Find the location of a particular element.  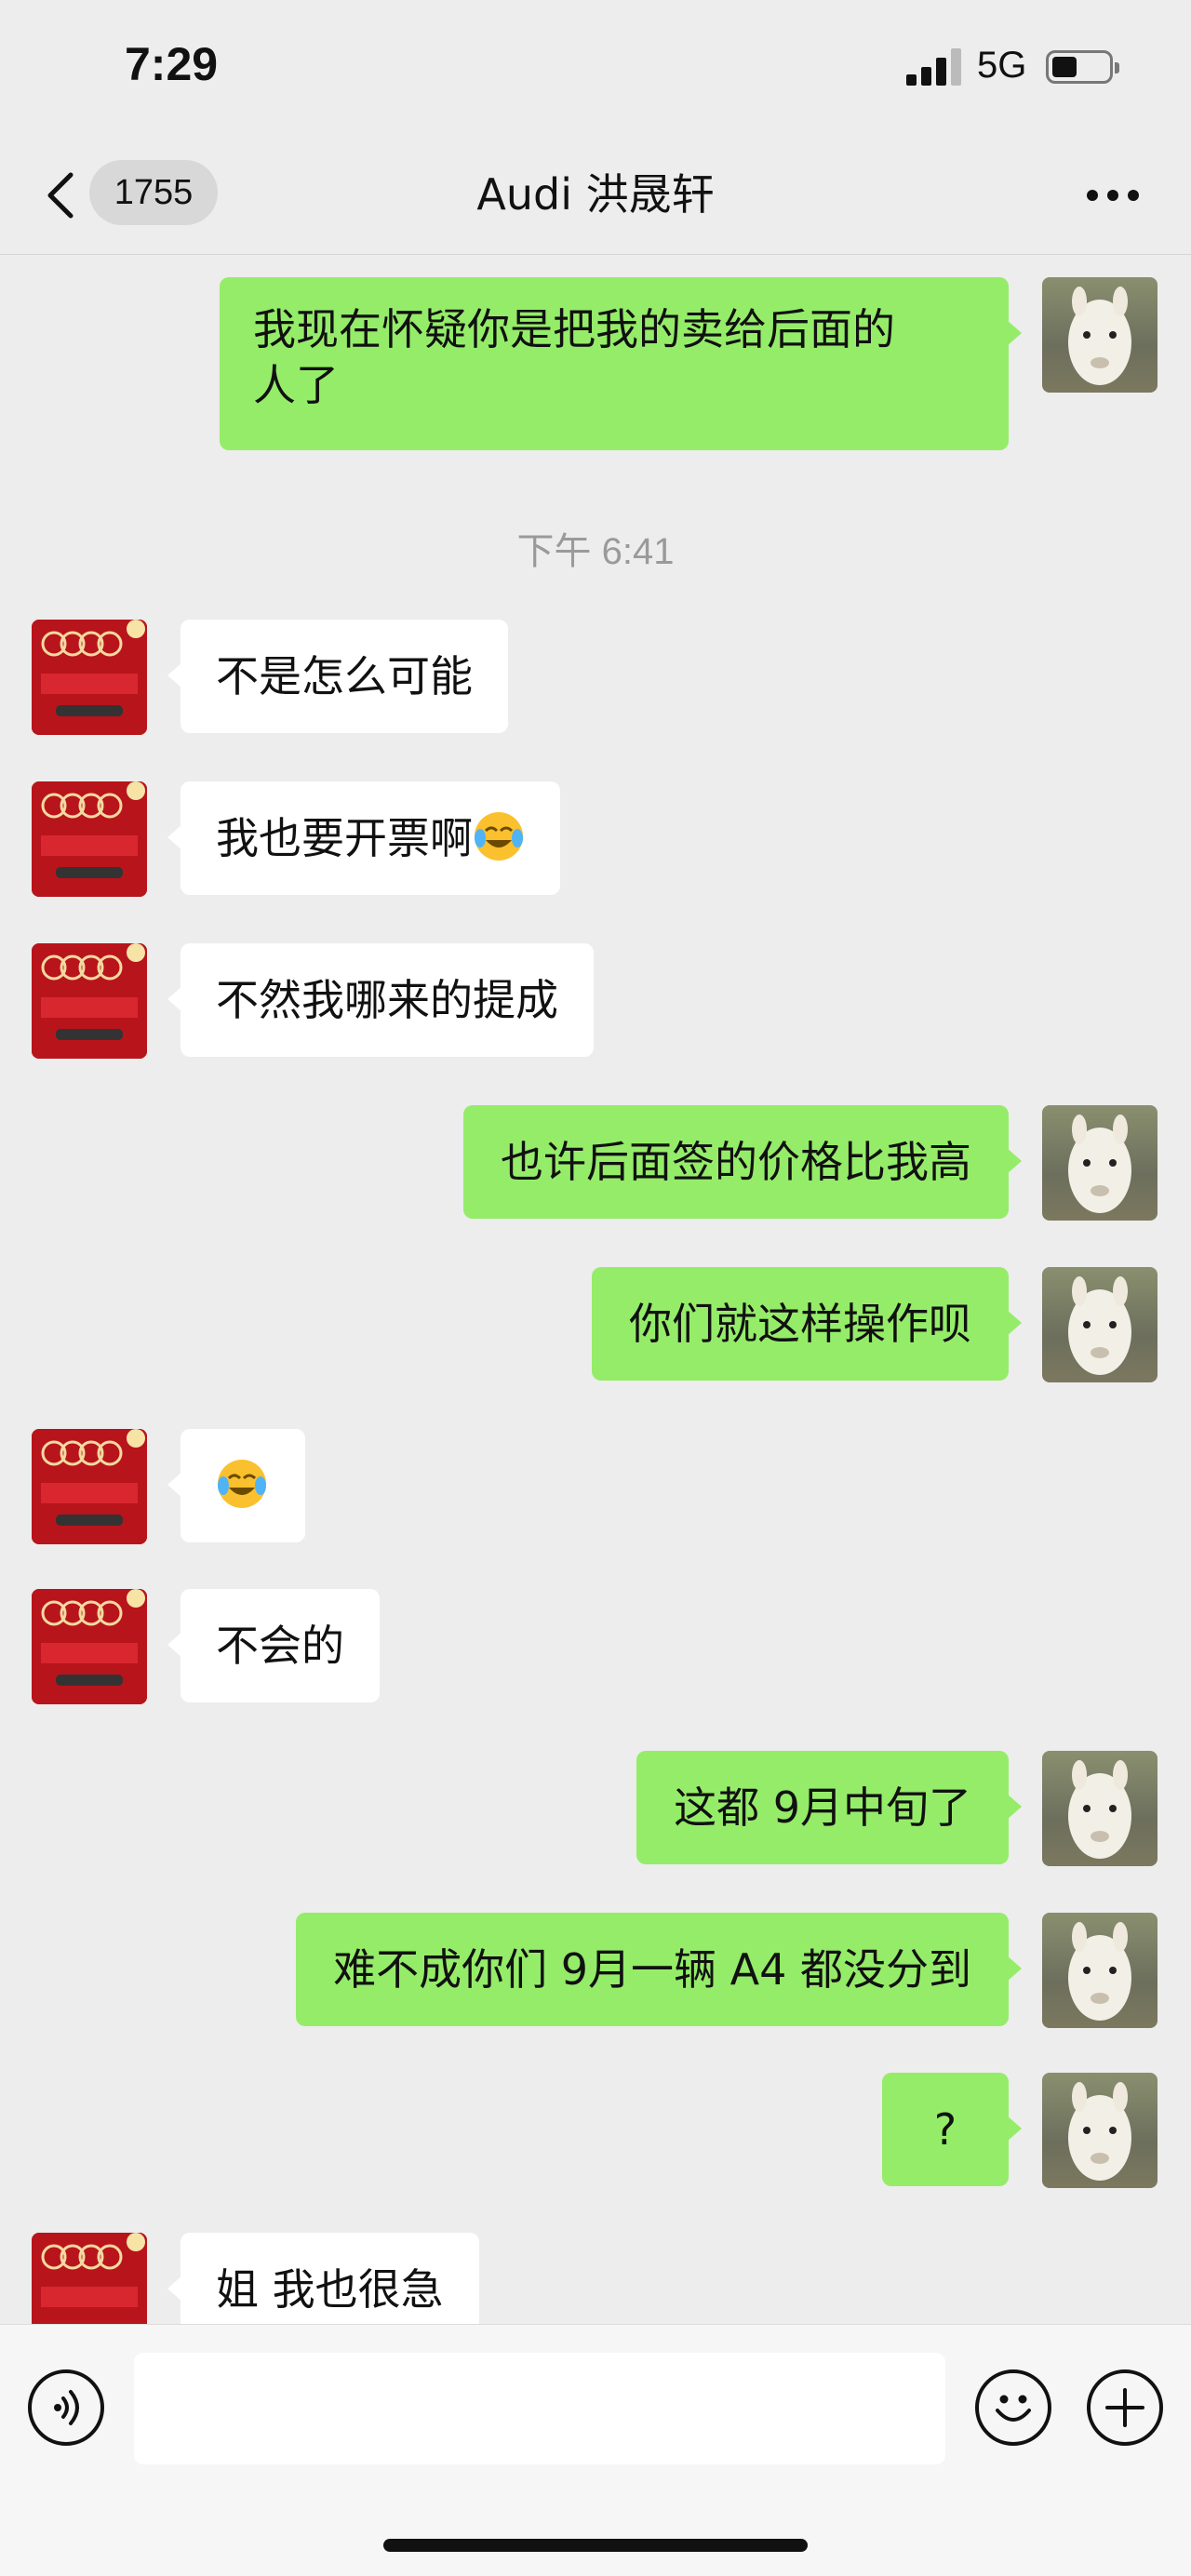

message-line: 我现在怀疑你是把我的卖给后面的 is located at coordinates (574, 329).